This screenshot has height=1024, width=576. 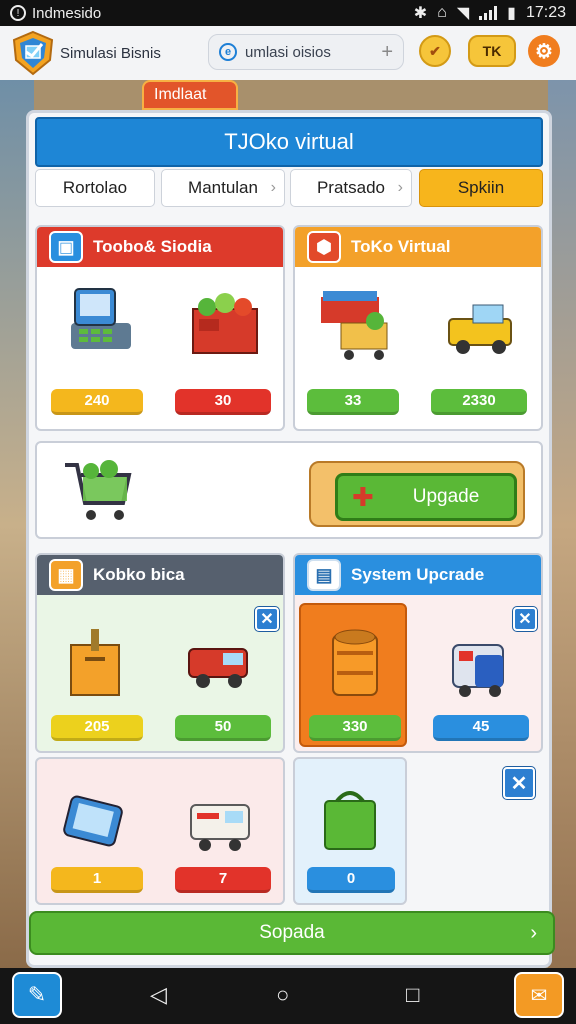 What do you see at coordinates (463, 13) in the screenshot?
I see `wifi-icon: ◥` at bounding box center [463, 13].